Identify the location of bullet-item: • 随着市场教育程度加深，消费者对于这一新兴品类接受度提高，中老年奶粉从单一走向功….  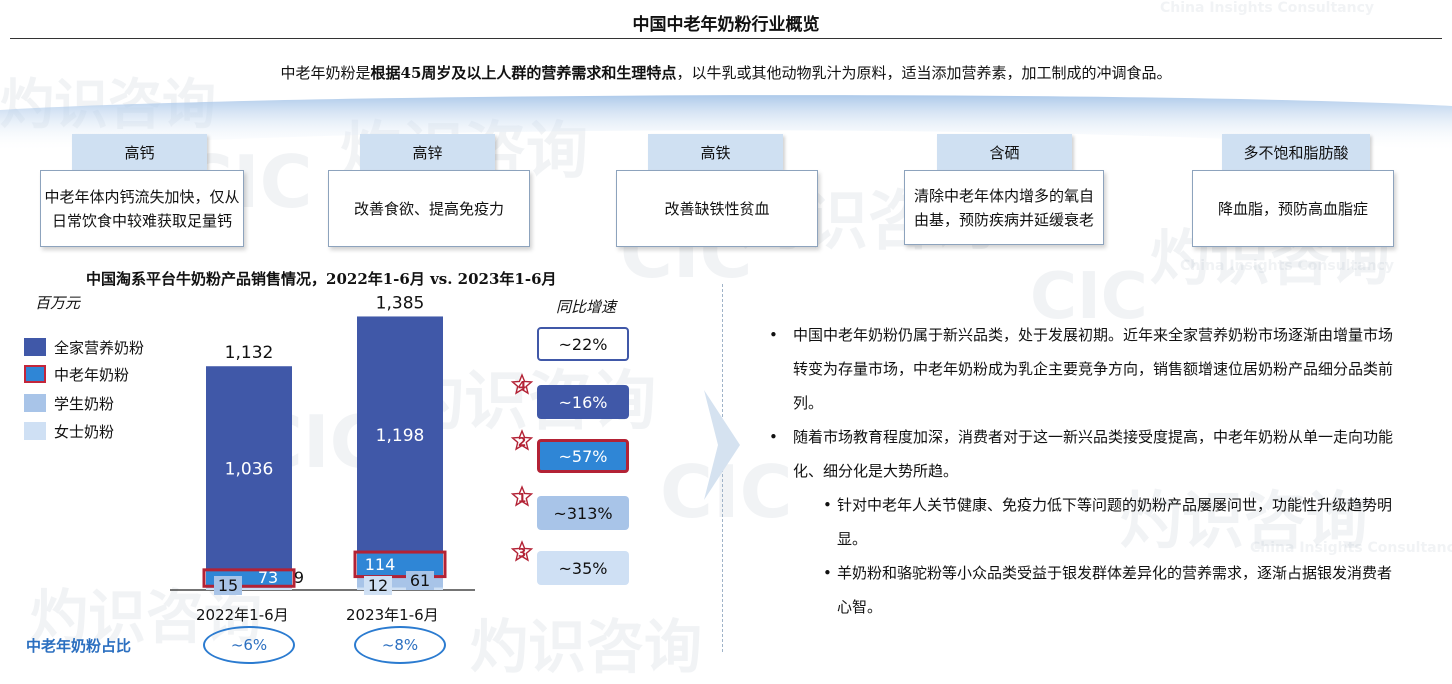
(1081, 454).